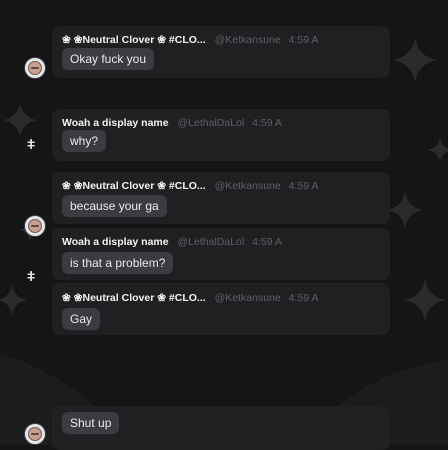 The image size is (448, 450). What do you see at coordinates (81, 319) in the screenshot?
I see `message-text: Gay` at bounding box center [81, 319].